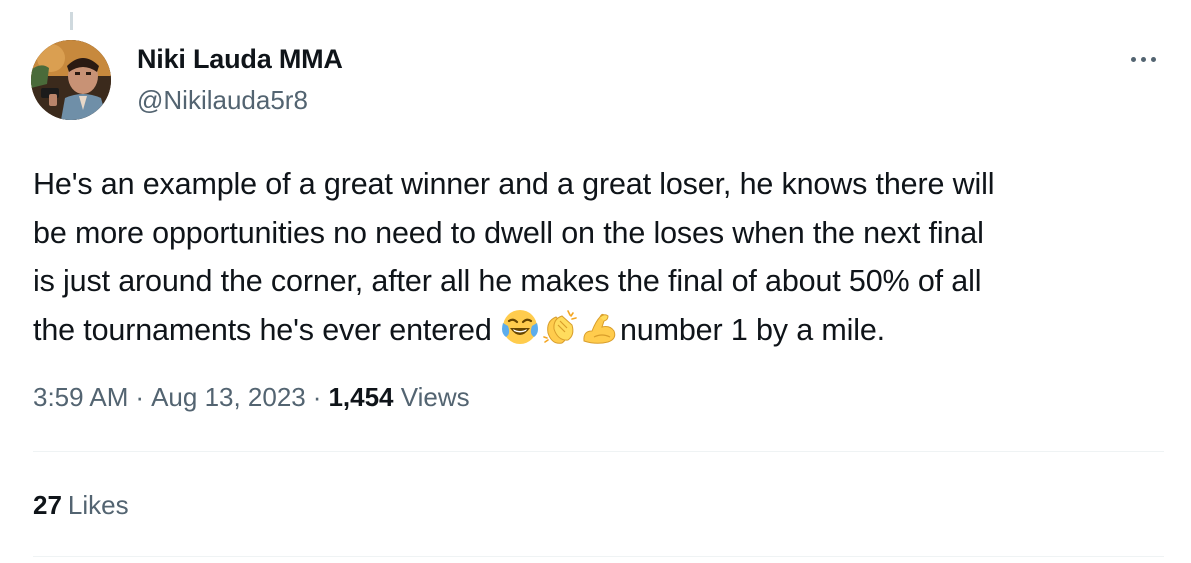 The image size is (1191, 563). I want to click on likes-label: Likes, so click(98, 505).